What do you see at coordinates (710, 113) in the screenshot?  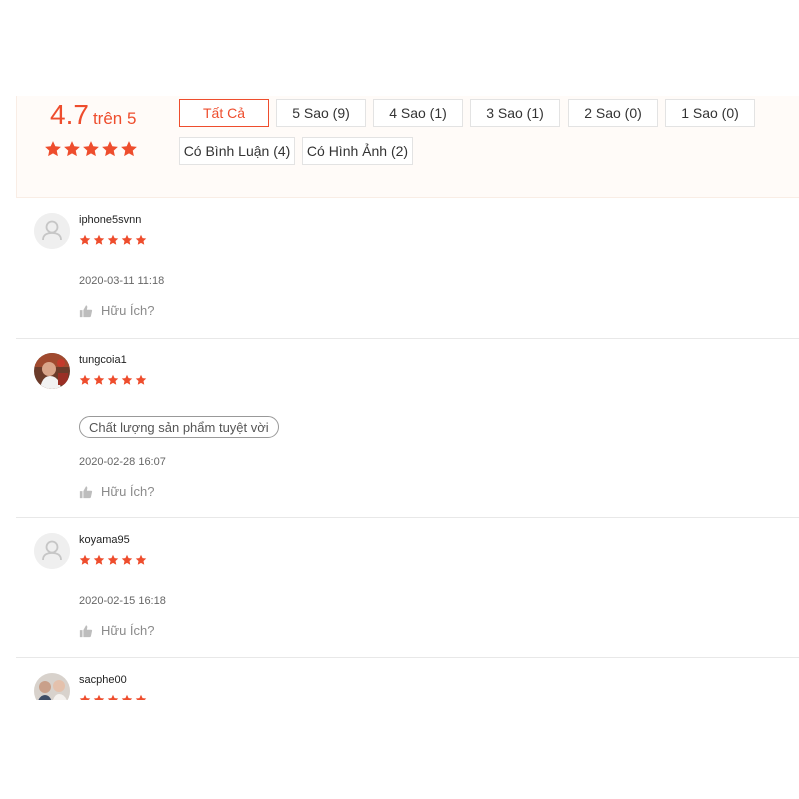 I see `filter-1-star-button: 1 Sao (0)` at bounding box center [710, 113].